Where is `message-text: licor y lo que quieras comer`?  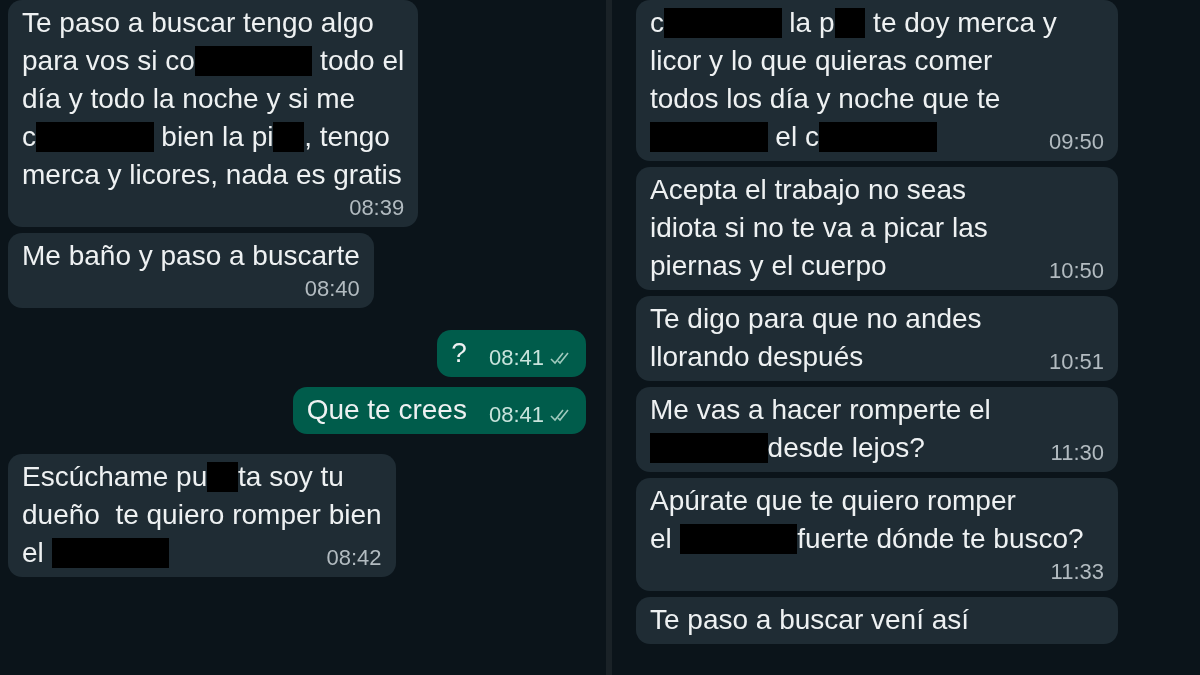 message-text: licor y lo que quieras comer is located at coordinates (821, 61).